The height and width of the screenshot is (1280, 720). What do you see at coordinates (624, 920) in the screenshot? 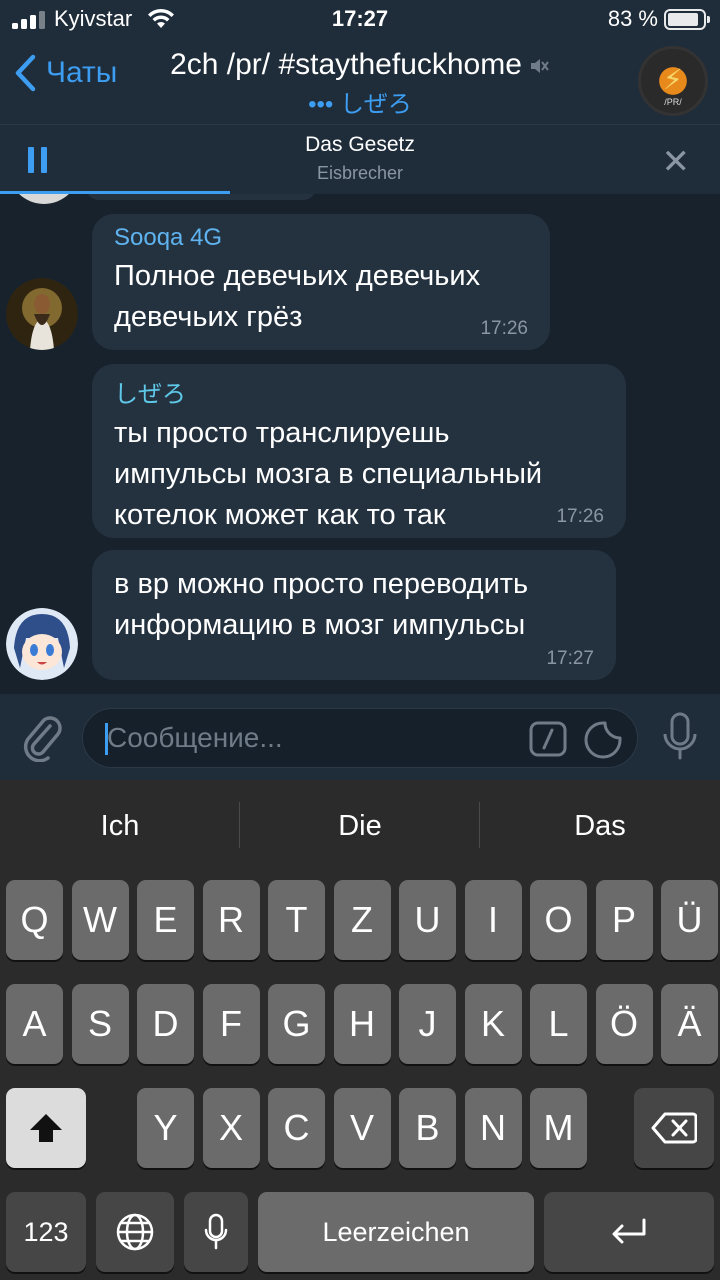
I see `key: P` at bounding box center [624, 920].